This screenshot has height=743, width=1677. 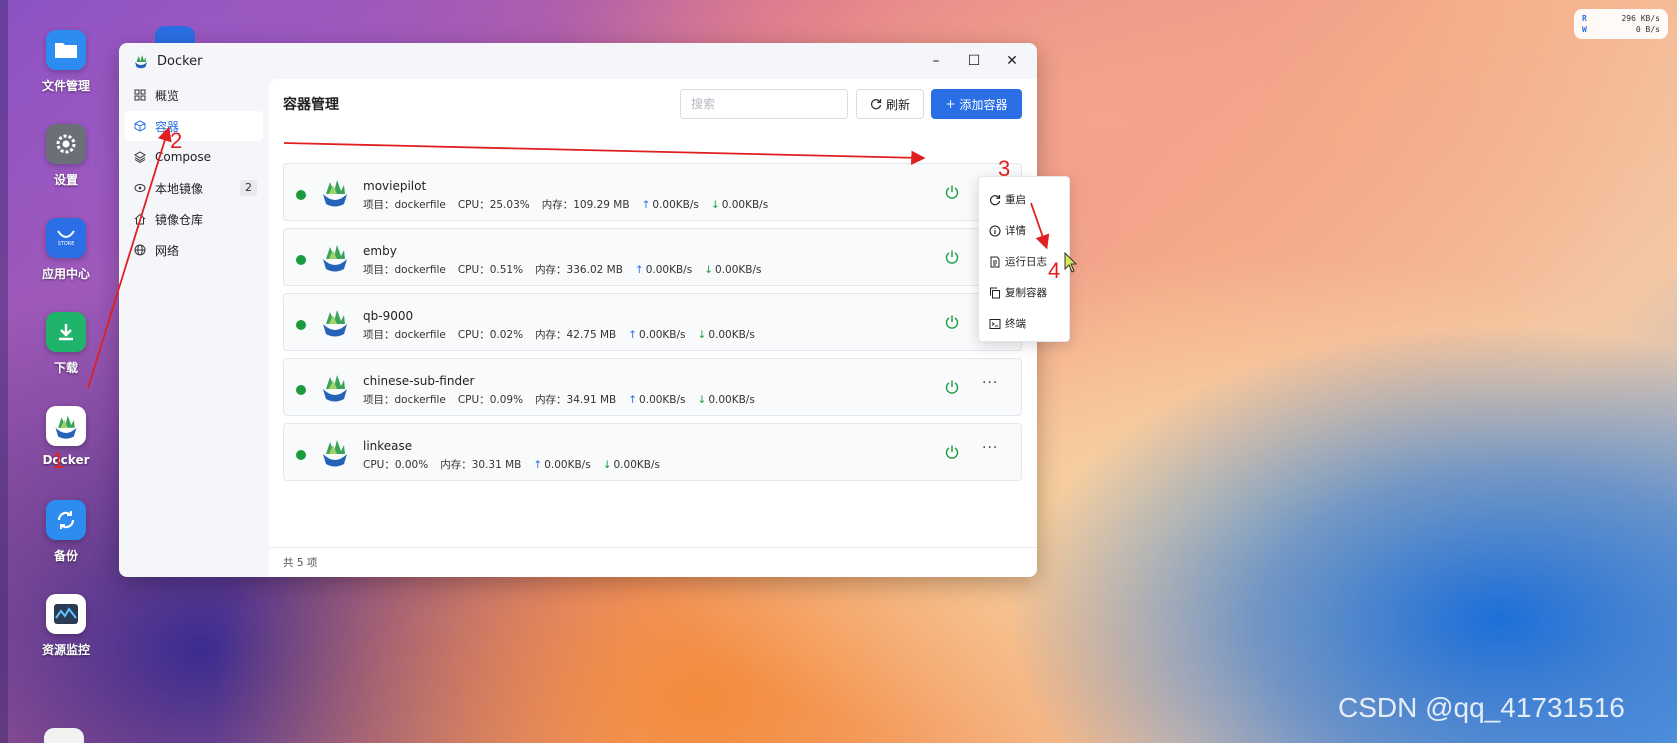 What do you see at coordinates (585, 205) in the screenshot?
I see `container-memory: 内存：109.29 MB` at bounding box center [585, 205].